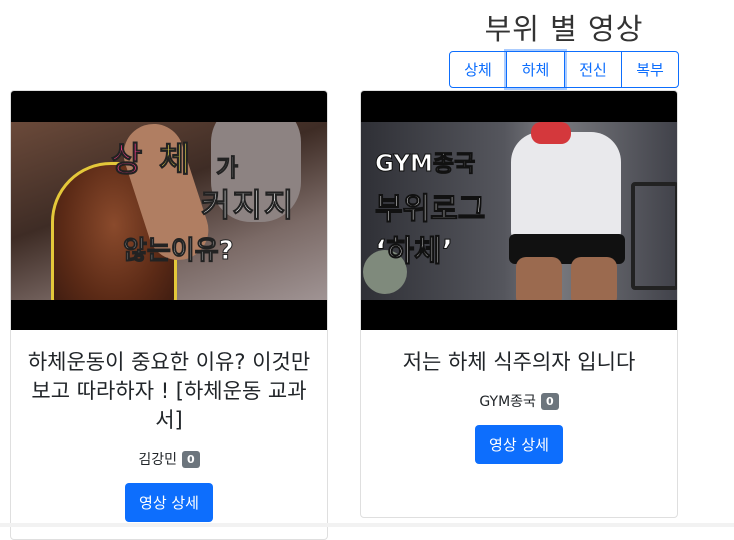 This screenshot has width=734, height=540. I want to click on thumbnail-caption: 체, so click(174, 160).